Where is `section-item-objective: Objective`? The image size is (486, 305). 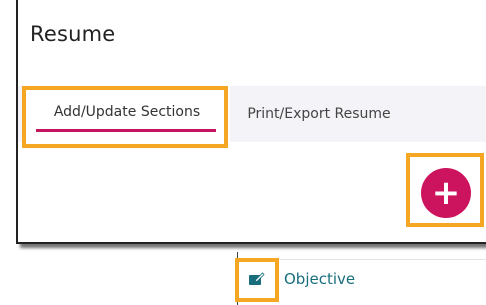 section-item-objective: Objective is located at coordinates (319, 279).